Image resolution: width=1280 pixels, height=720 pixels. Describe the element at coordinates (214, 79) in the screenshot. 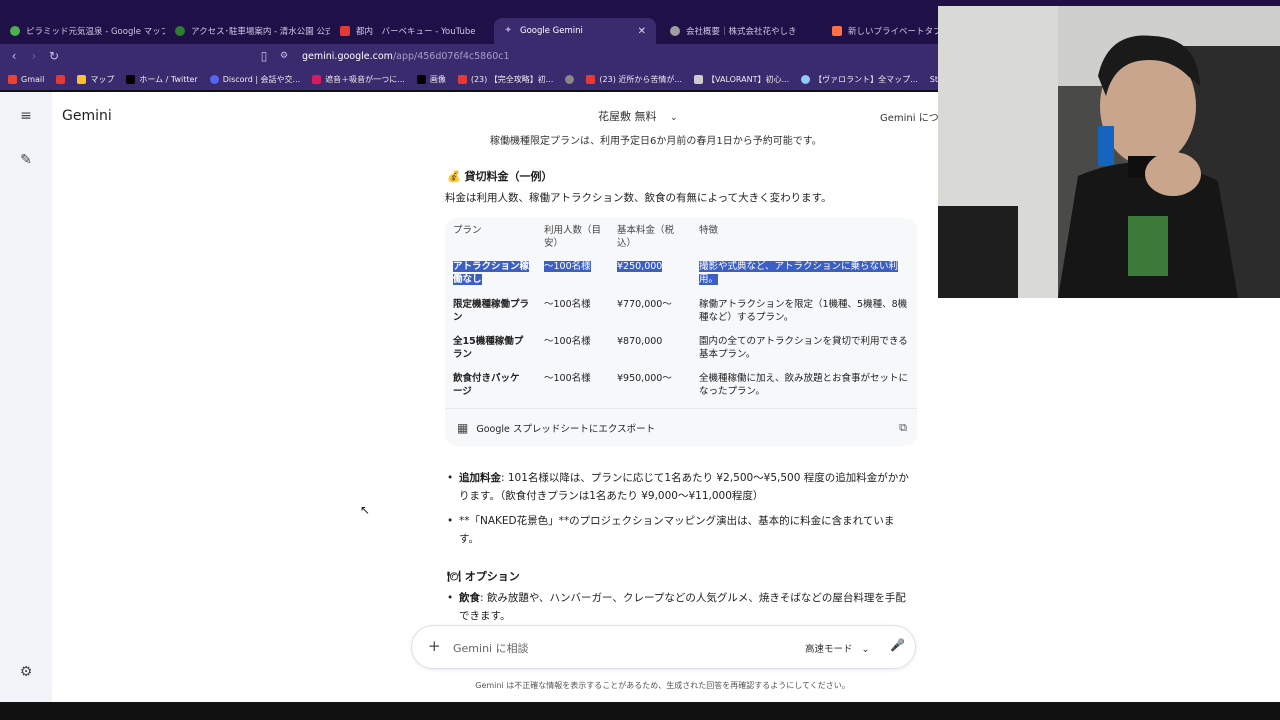

I see `discord-icon` at that location.